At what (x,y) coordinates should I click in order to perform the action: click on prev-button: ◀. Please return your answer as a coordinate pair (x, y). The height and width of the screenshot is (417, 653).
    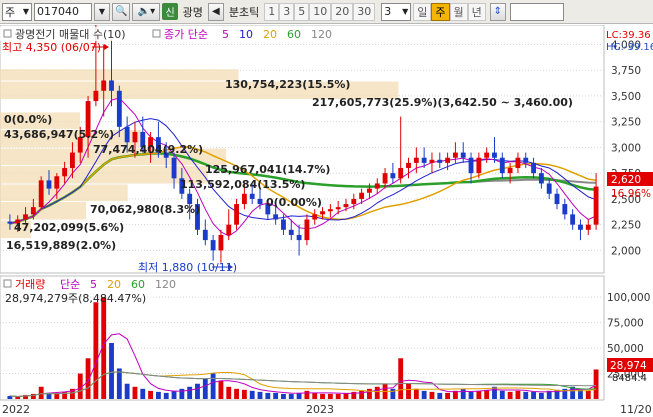
    Looking at the image, I should click on (215, 11).